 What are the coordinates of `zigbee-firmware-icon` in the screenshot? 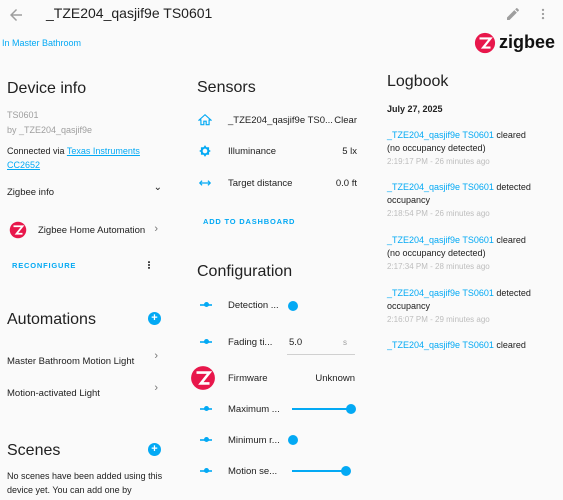 It's located at (203, 378).